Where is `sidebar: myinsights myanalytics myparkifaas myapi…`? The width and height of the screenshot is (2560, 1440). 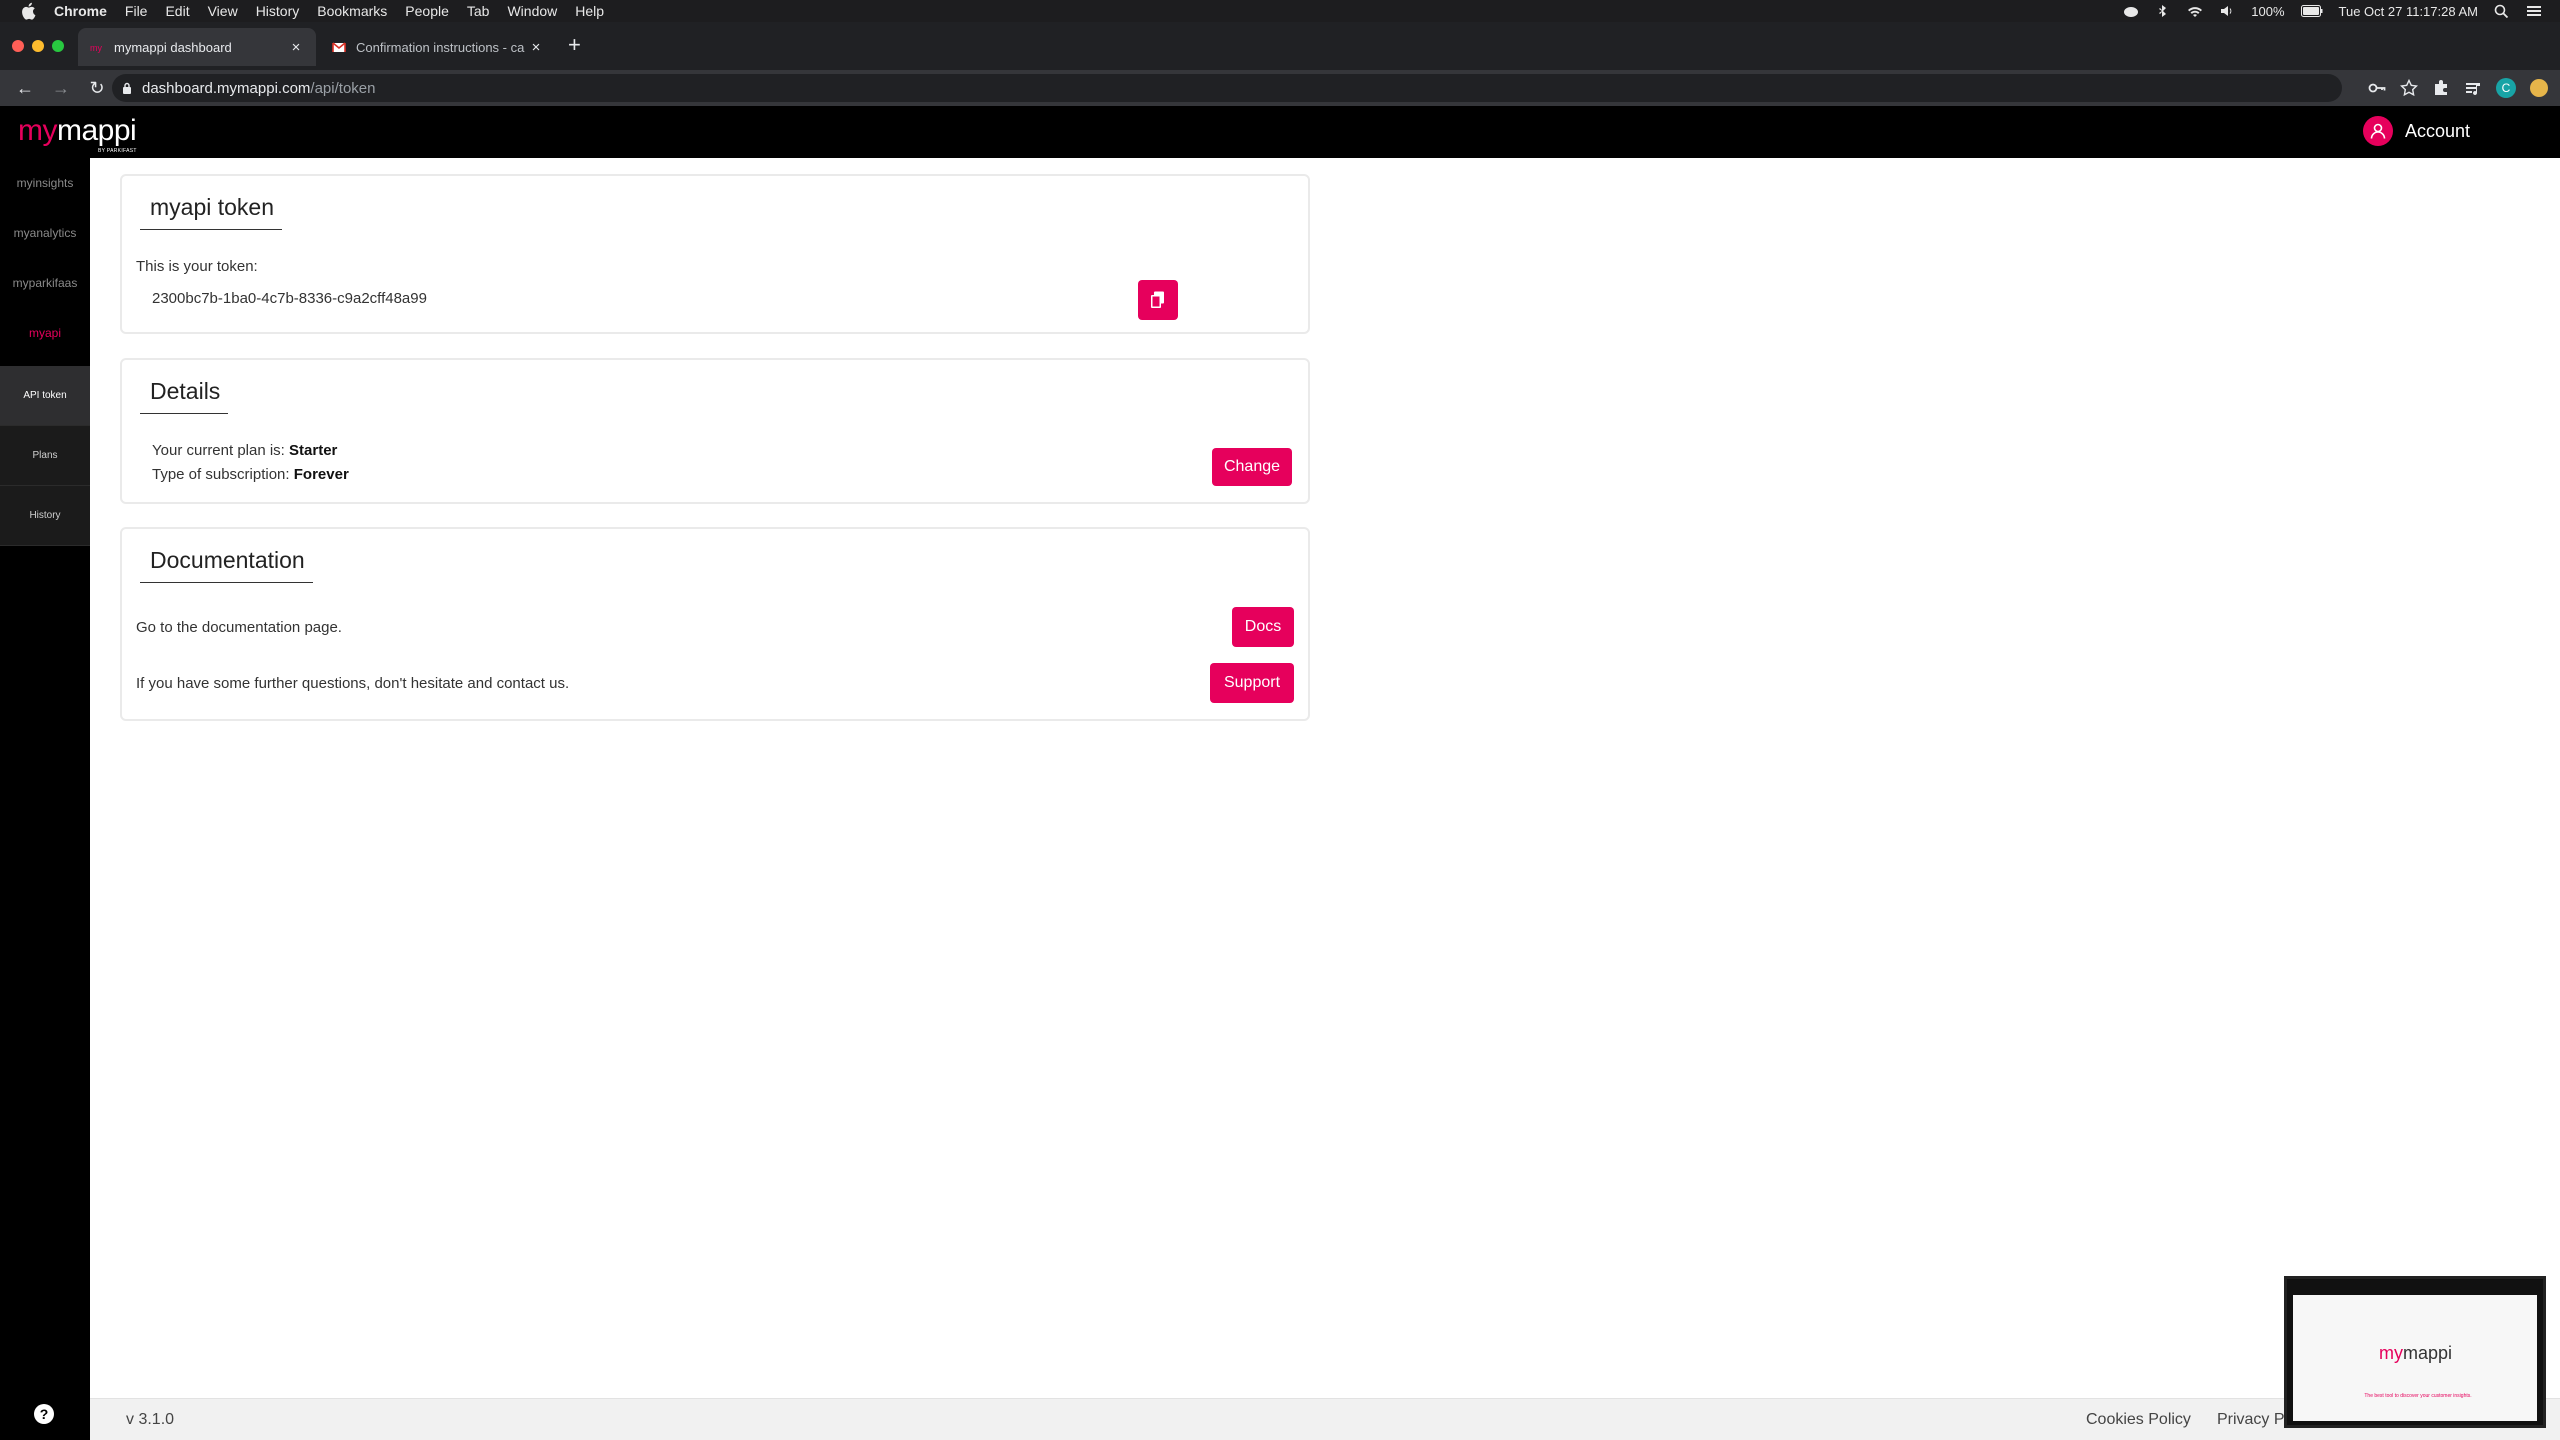
sidebar: myinsights myanalytics myparkifaas myapi… is located at coordinates (45, 799).